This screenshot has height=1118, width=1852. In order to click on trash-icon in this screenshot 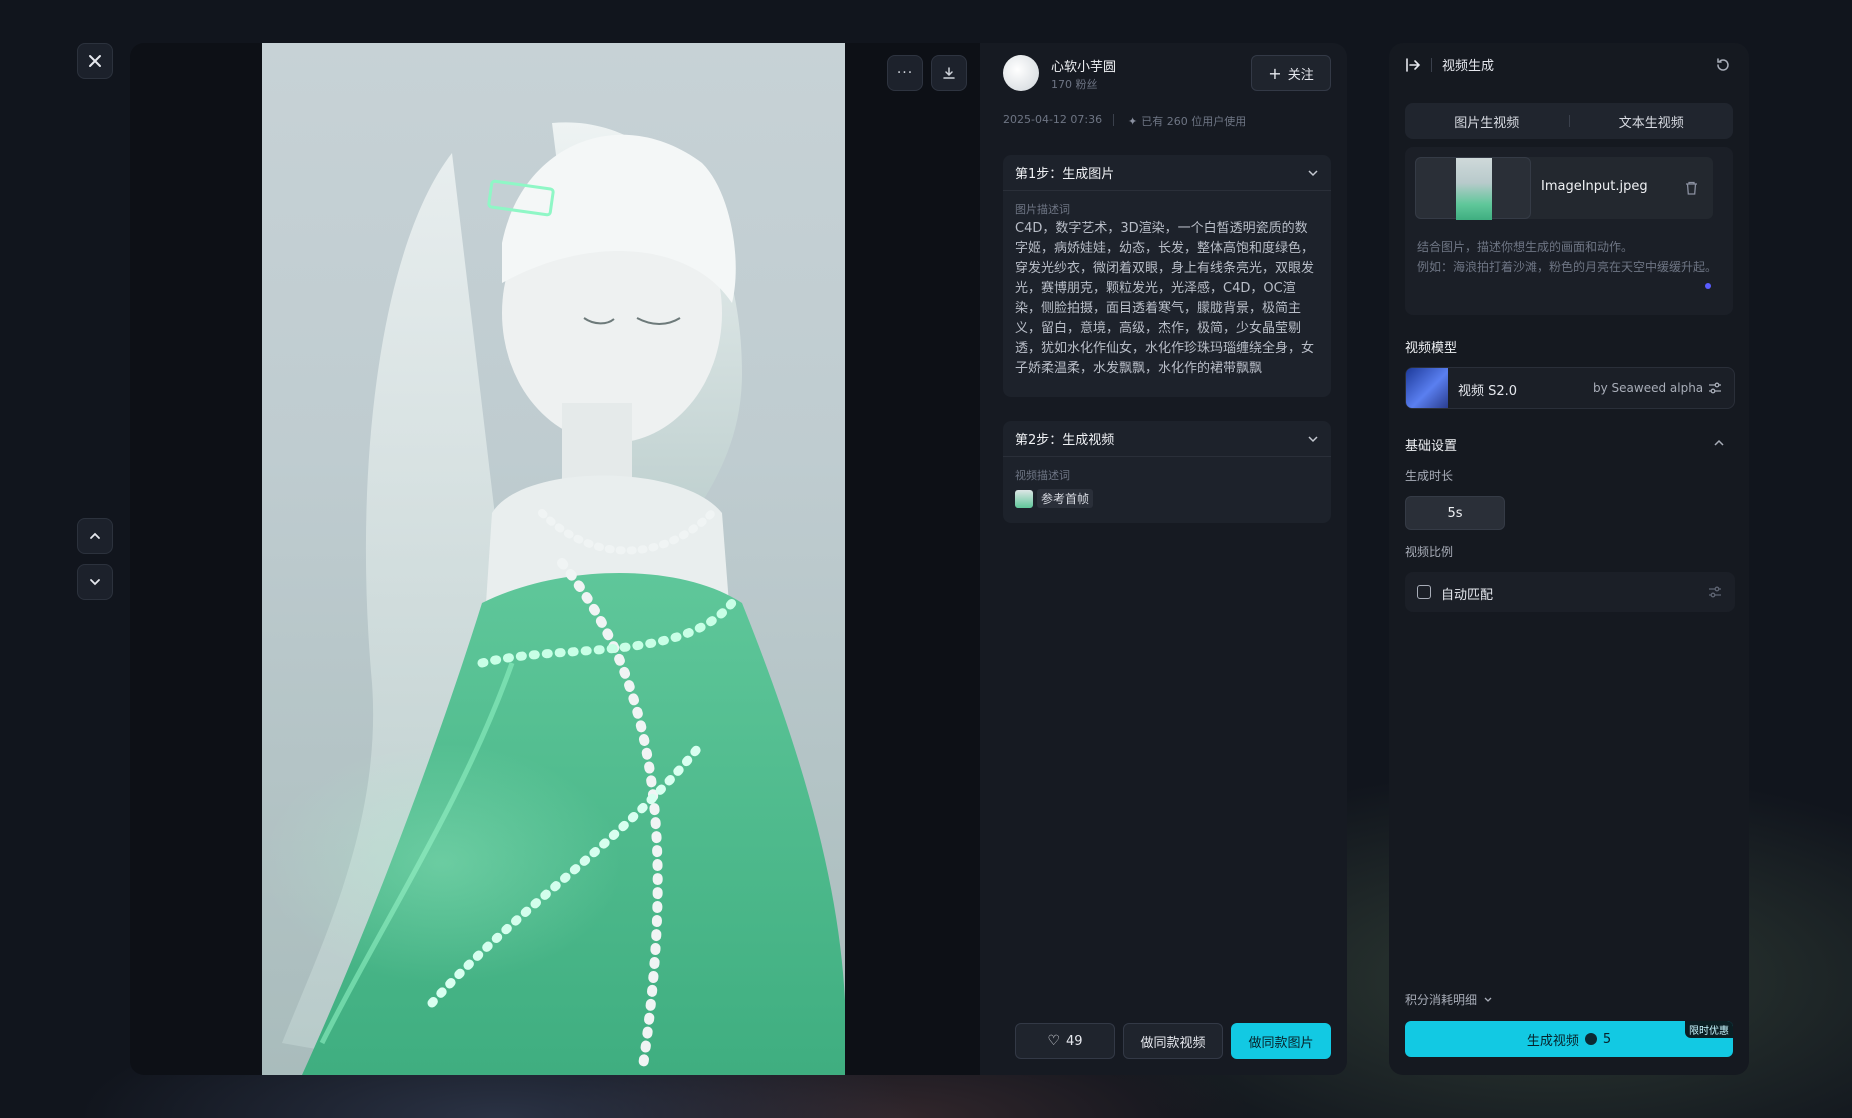, I will do `click(1691, 188)`.